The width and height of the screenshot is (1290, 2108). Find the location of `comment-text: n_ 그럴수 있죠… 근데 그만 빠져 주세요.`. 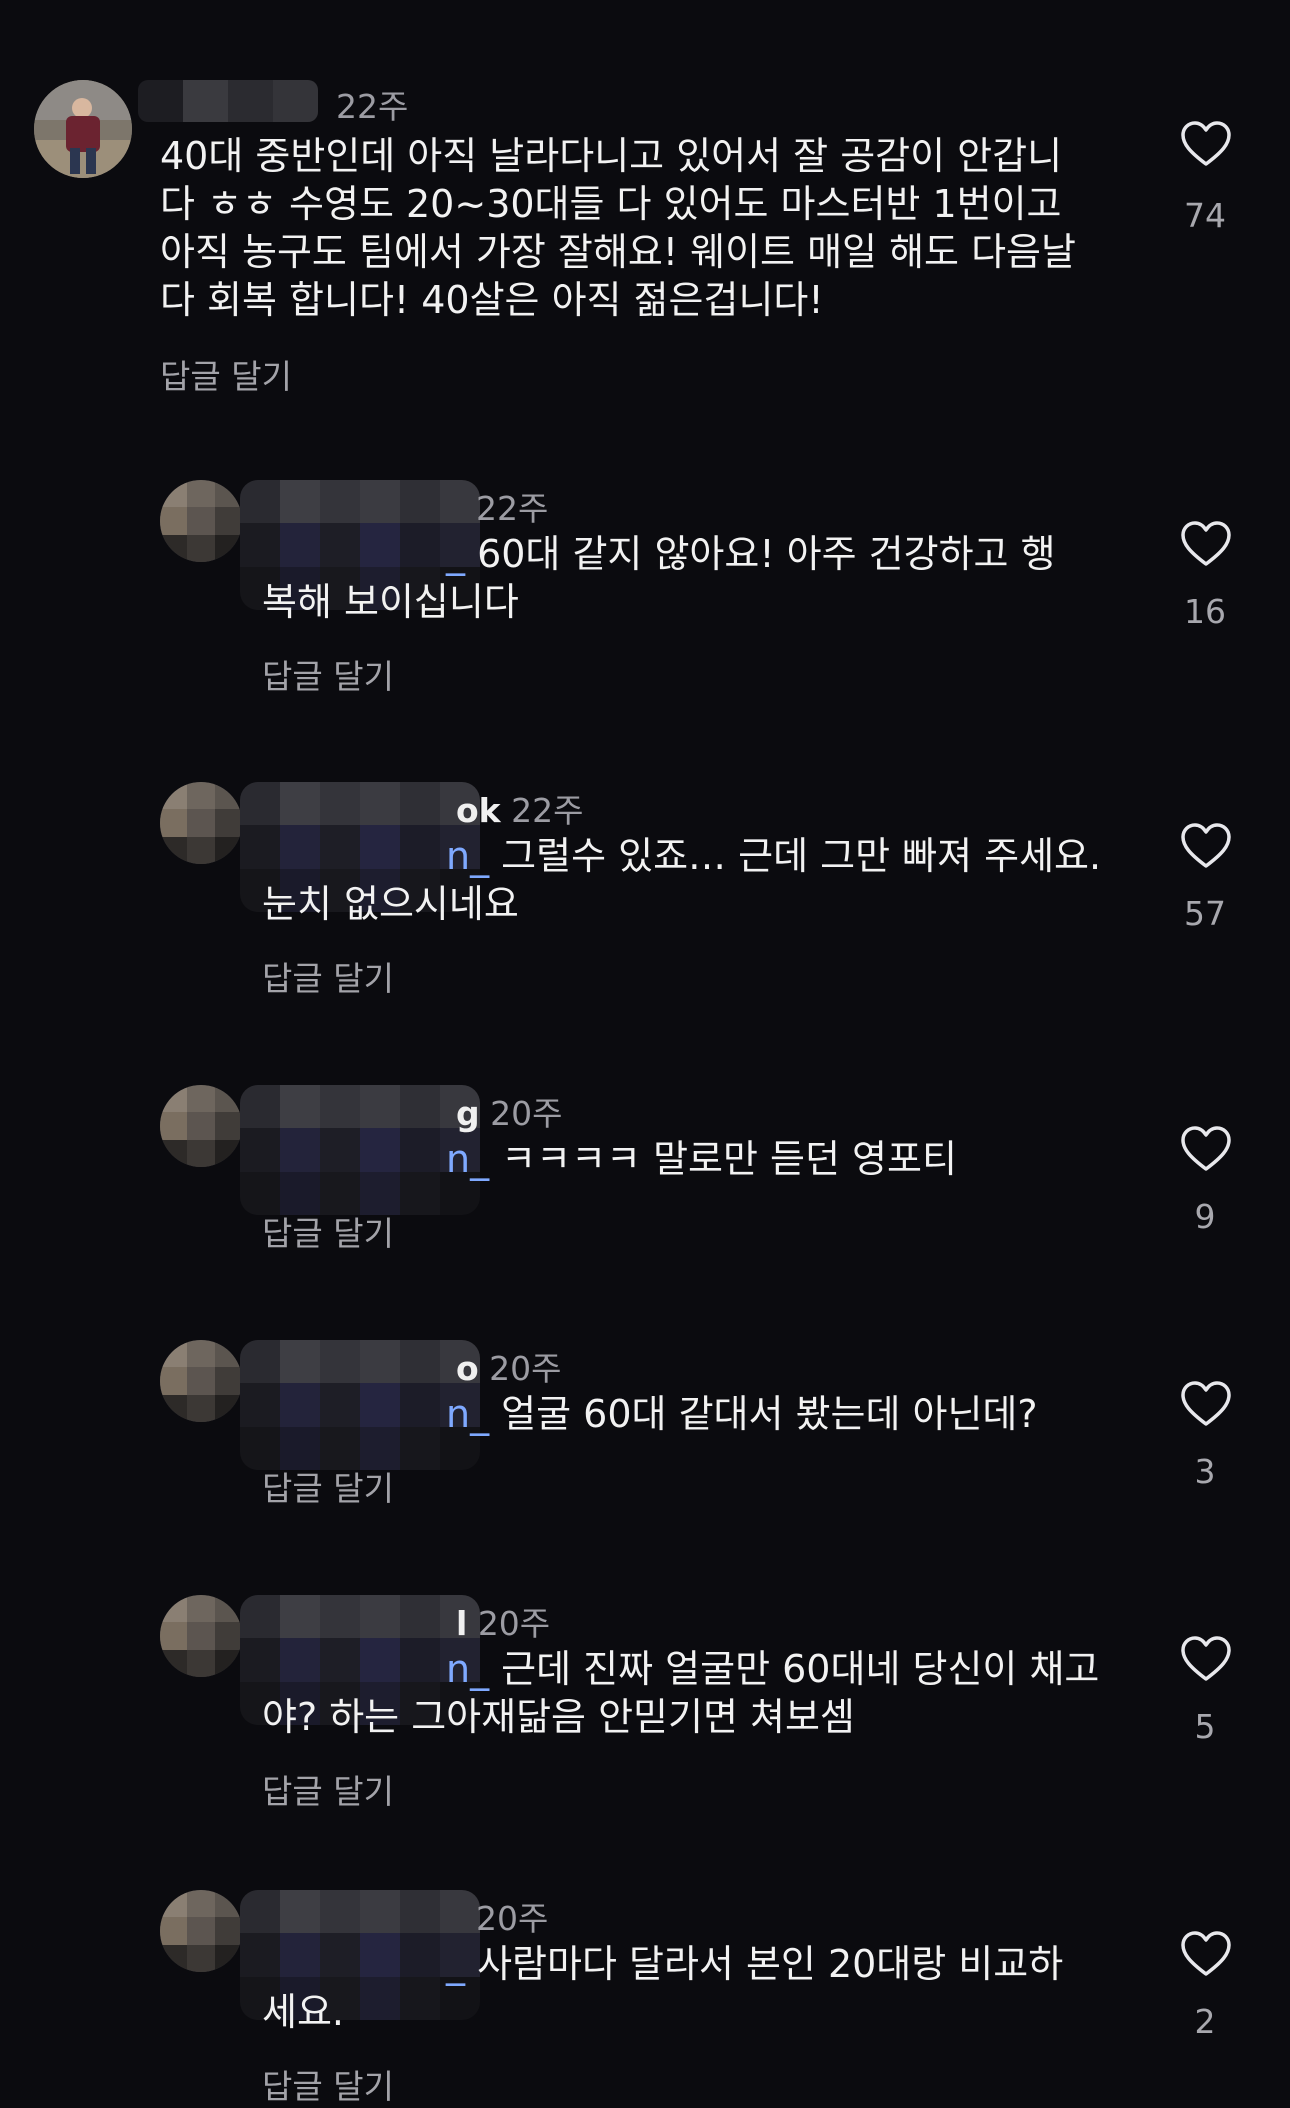

comment-text: n_ 그럴수 있죠… 근데 그만 빠져 주세요. is located at coordinates (774, 856).